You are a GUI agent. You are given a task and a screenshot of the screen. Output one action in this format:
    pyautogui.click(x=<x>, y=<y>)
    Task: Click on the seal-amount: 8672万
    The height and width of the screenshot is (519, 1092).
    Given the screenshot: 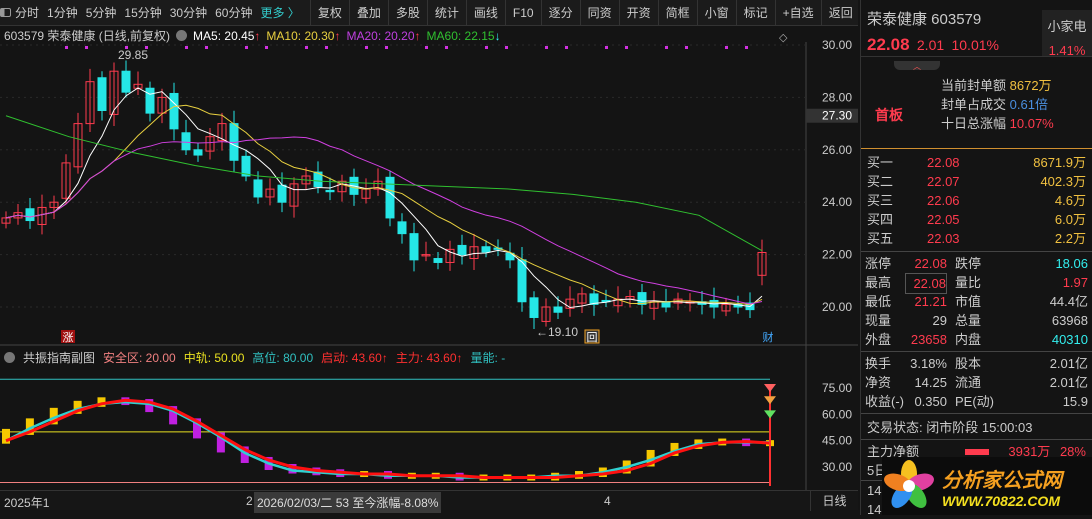 What is the action you would take?
    pyautogui.click(x=1030, y=85)
    